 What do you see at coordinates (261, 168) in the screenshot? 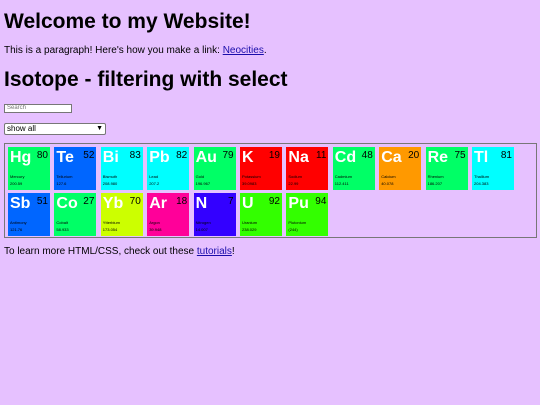
I see `element-tile: K 19 Potassium 39.0983` at bounding box center [261, 168].